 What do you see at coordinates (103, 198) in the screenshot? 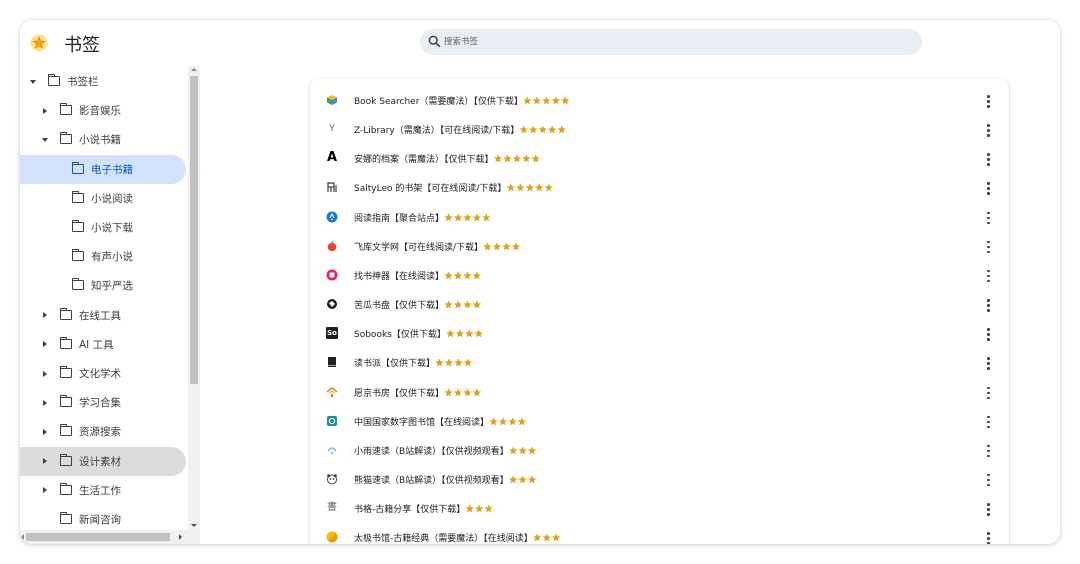
I see `sidebar-folder-item: 小说阅读` at bounding box center [103, 198].